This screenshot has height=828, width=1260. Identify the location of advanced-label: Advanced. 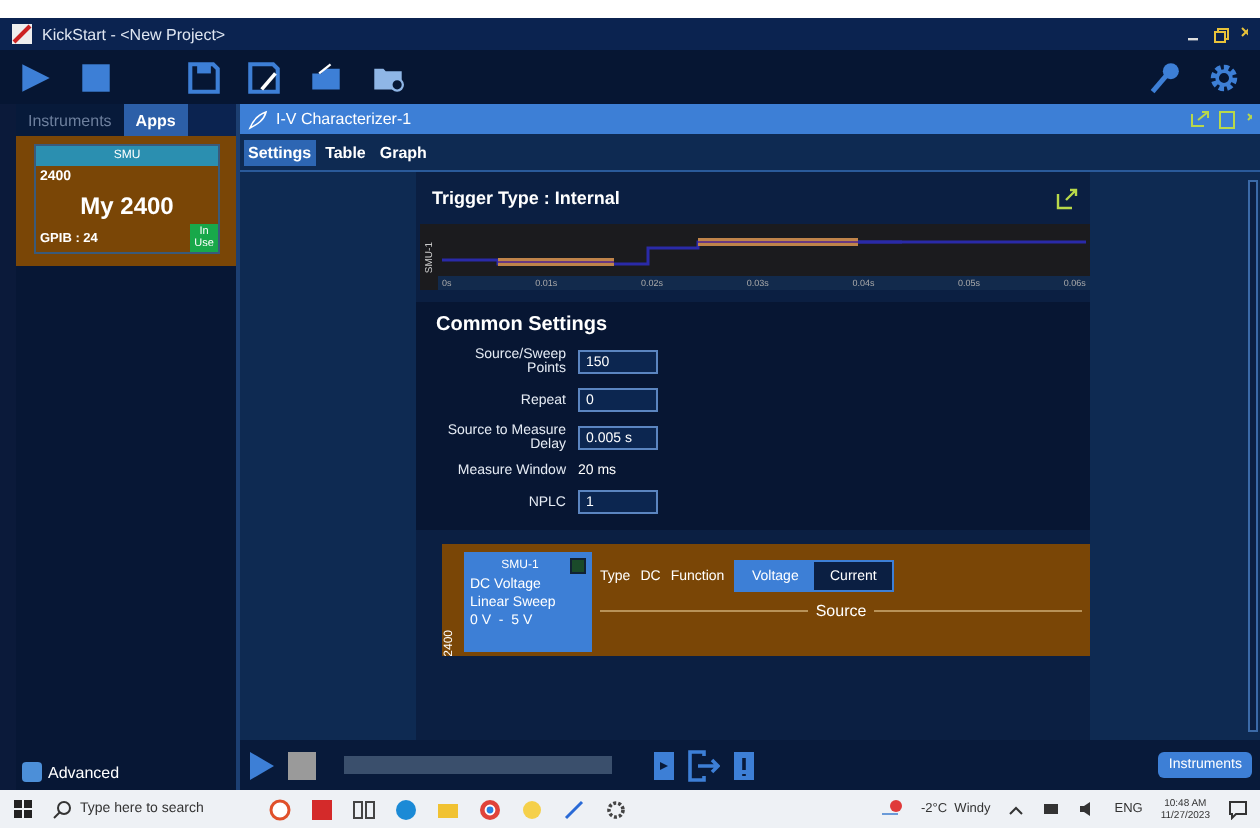
(84, 772).